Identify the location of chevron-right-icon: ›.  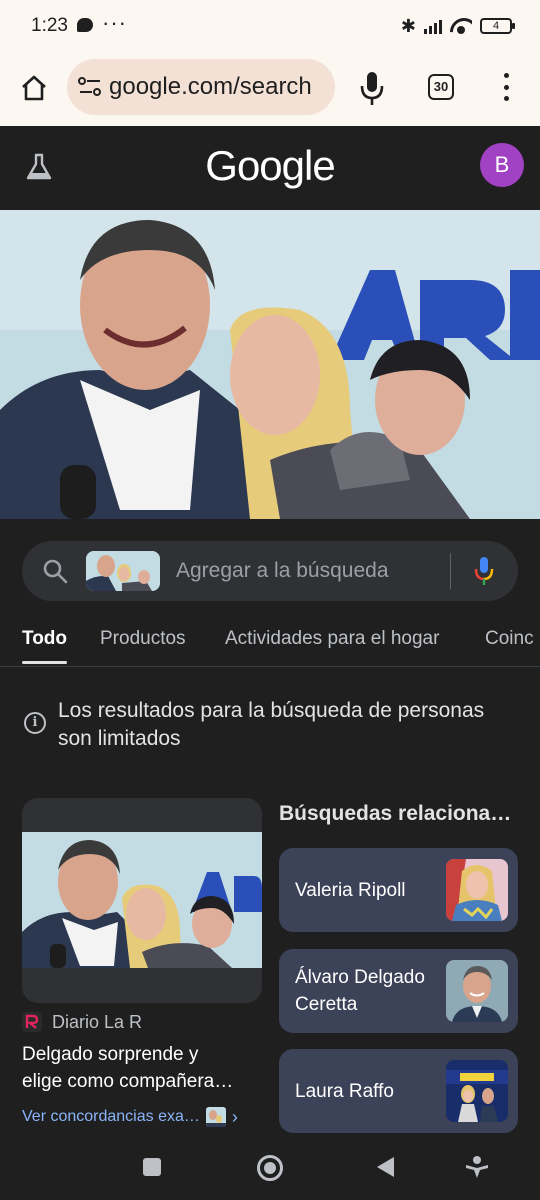
(234, 1116).